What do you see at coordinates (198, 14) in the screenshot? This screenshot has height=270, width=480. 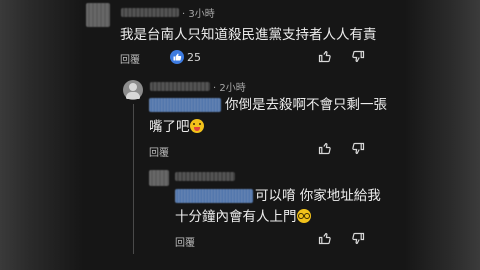 I see `comment-time: · 3小時` at bounding box center [198, 14].